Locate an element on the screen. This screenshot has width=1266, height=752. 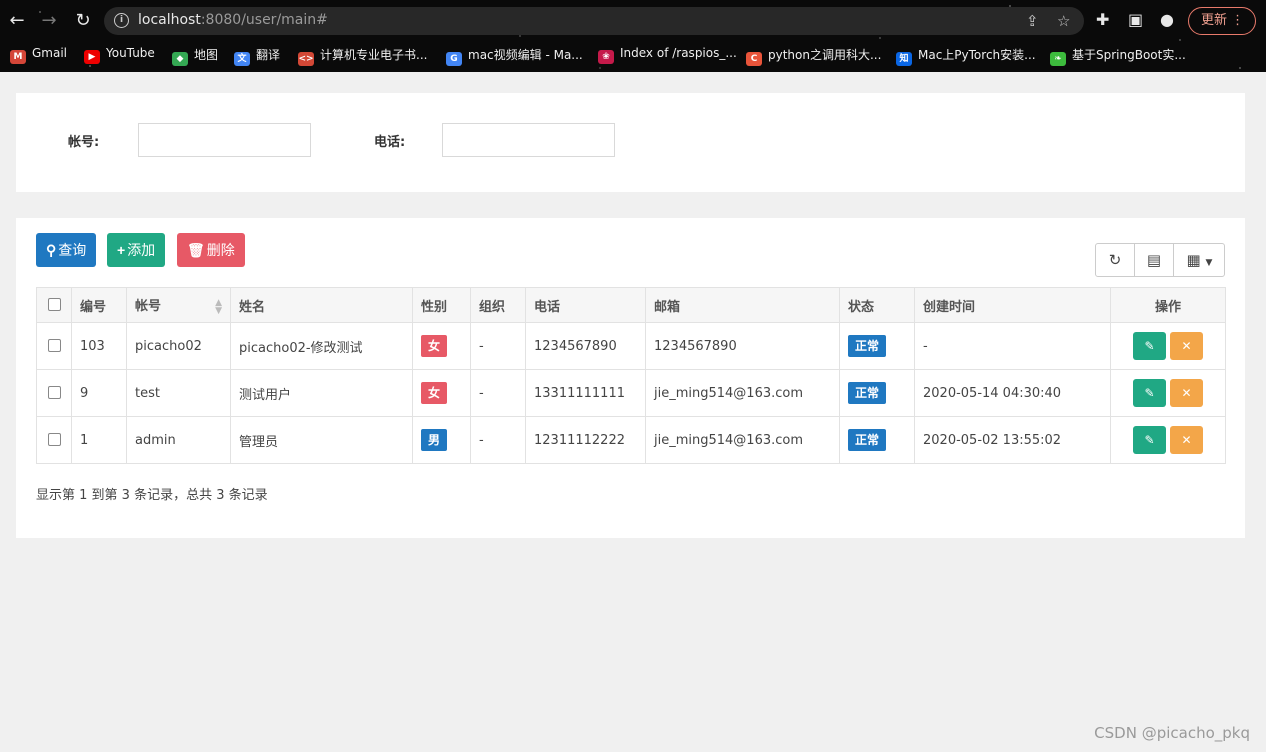
cell-gender: 男 is located at coordinates (441, 440).